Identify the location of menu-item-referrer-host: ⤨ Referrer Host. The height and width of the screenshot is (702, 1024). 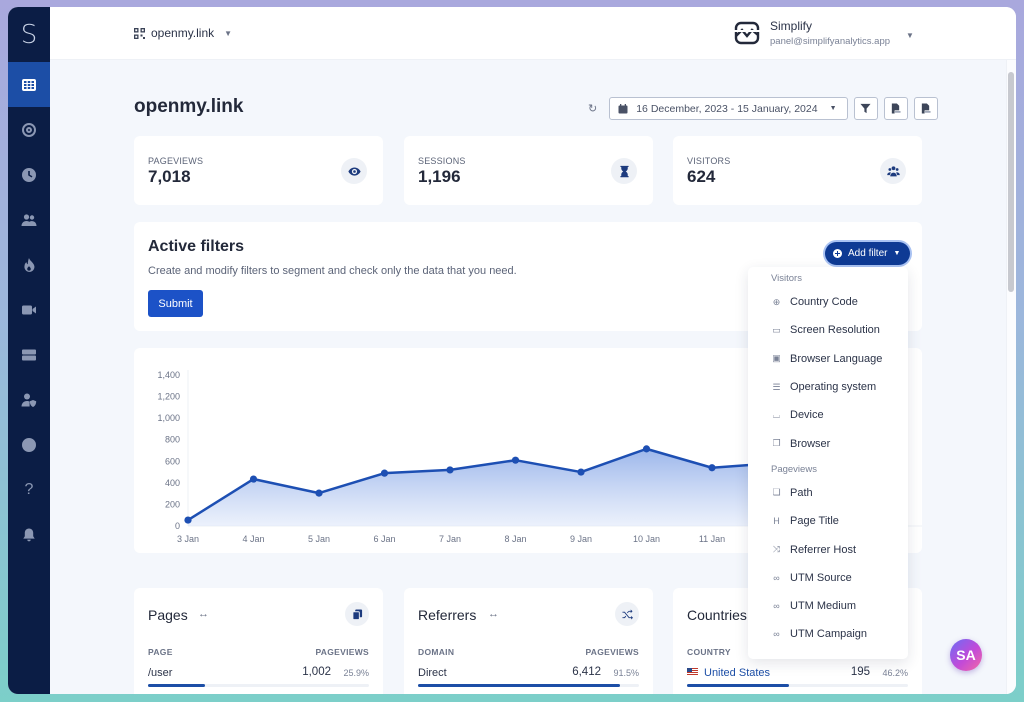
(828, 549).